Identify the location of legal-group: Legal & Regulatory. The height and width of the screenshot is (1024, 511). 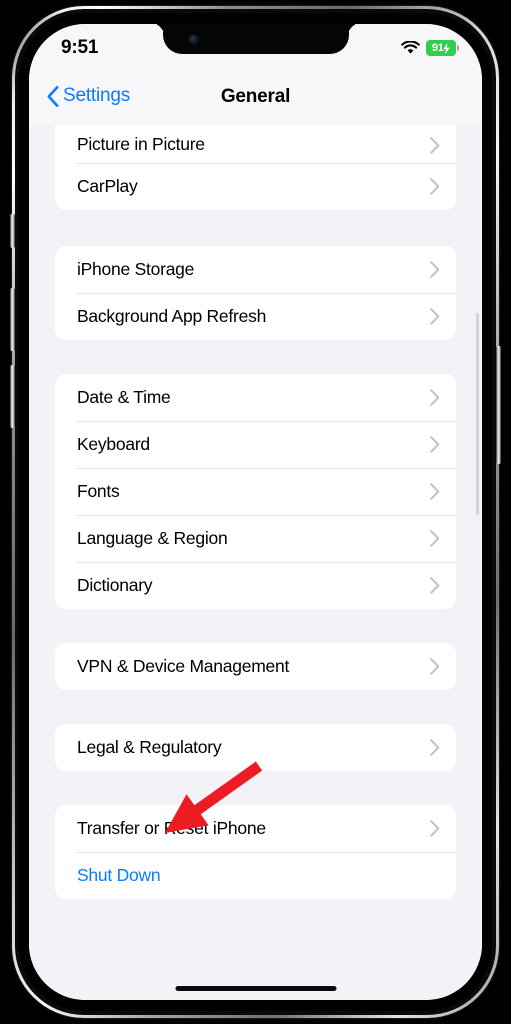
(255, 747).